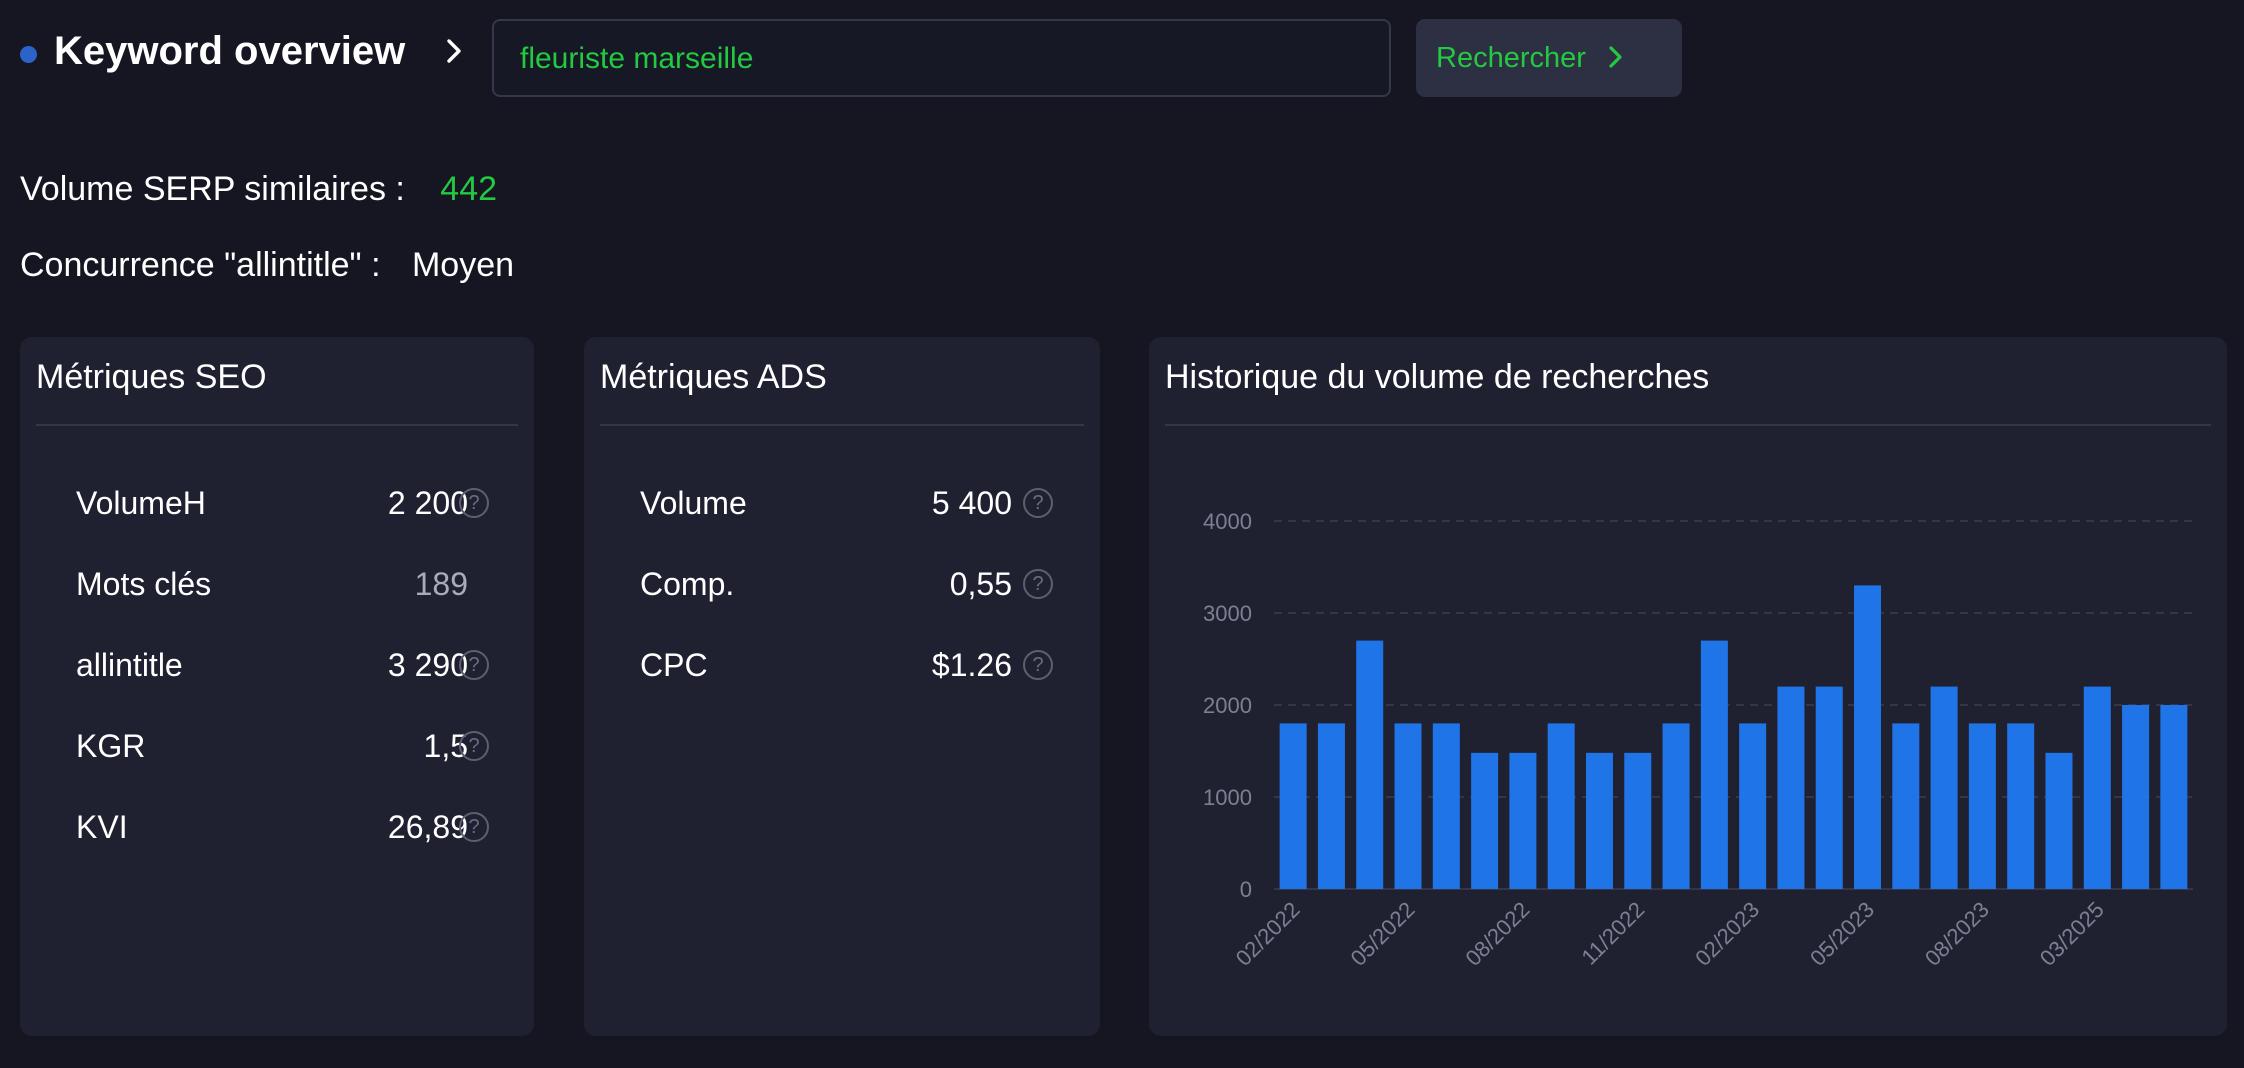  I want to click on card-title: Métriques ADS, so click(713, 377).